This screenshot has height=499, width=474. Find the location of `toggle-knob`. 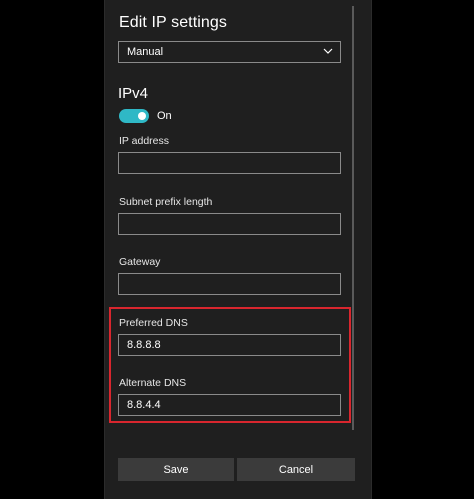

toggle-knob is located at coordinates (142, 116).